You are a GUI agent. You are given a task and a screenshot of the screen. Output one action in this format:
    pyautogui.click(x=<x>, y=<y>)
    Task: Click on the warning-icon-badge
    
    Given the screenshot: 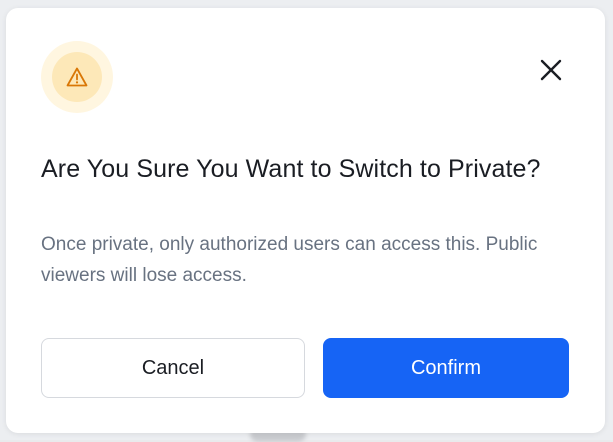 What is the action you would take?
    pyautogui.click(x=77, y=77)
    